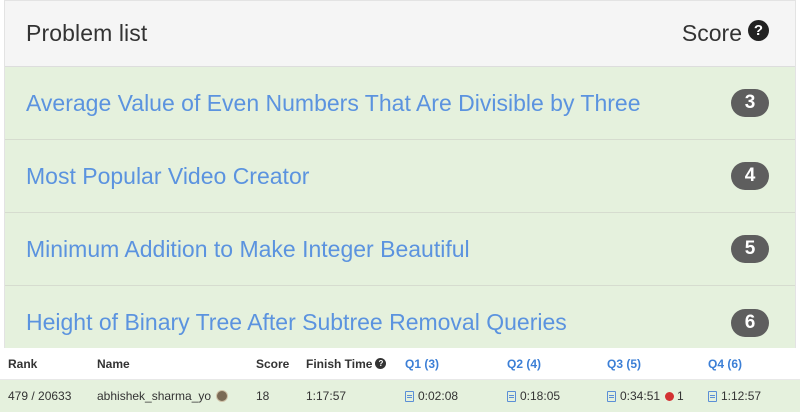 This screenshot has width=800, height=415. Describe the element at coordinates (40, 396) in the screenshot. I see `rank-value: 479 / 20633` at that location.